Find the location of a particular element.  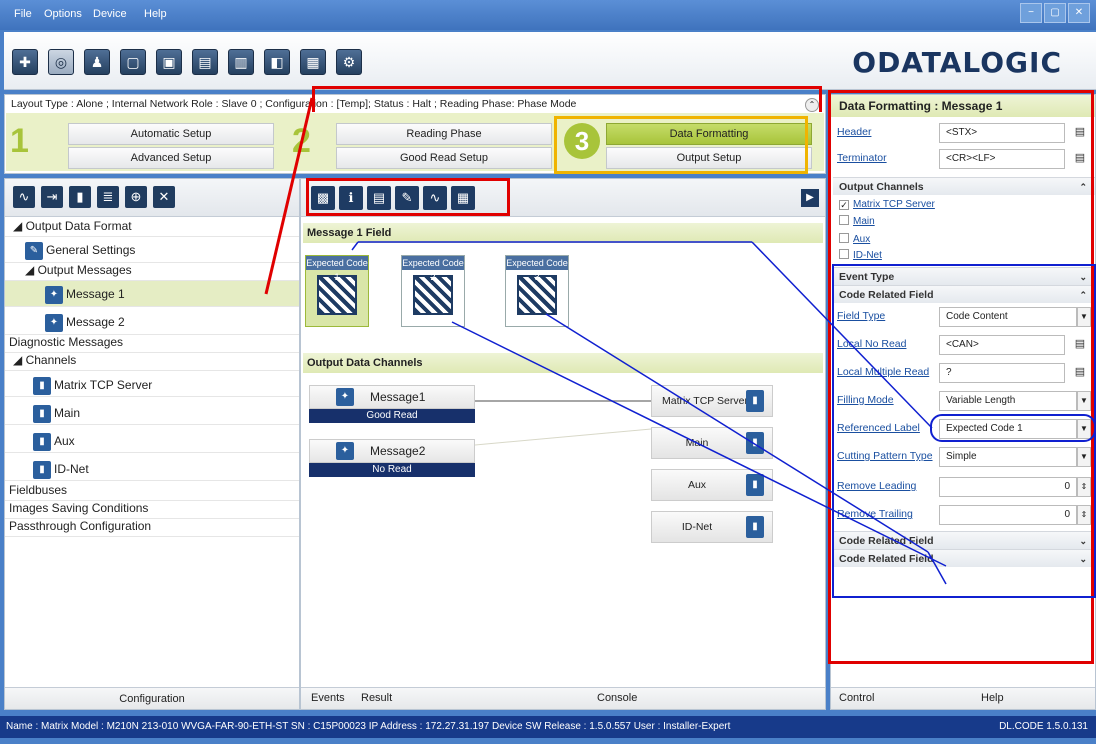

tree-channels: ◢ Channels is located at coordinates (152, 362).